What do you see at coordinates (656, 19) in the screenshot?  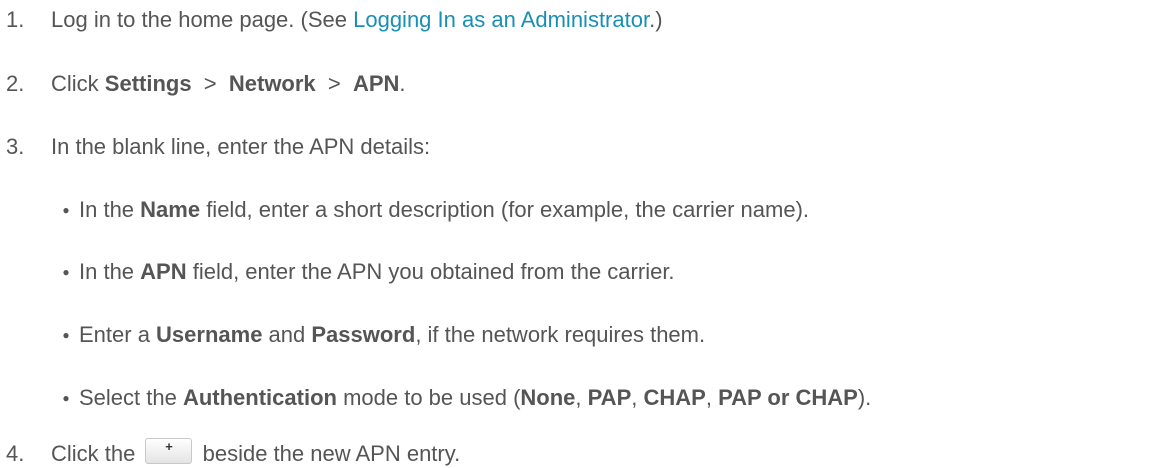 I see `step-text: .)` at bounding box center [656, 19].